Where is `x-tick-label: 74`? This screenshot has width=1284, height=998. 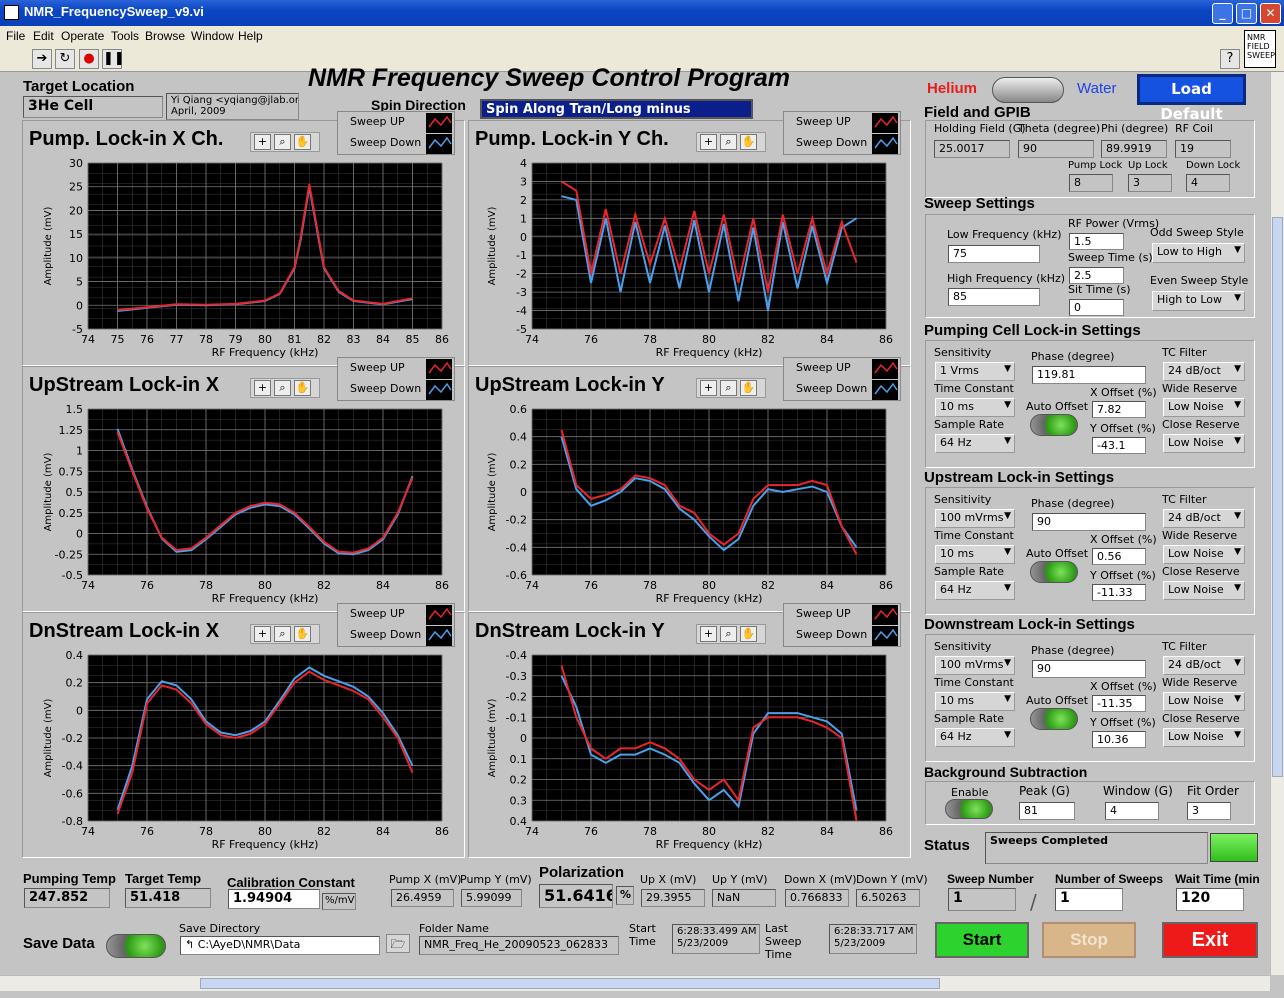
x-tick-label: 74 is located at coordinates (532, 585).